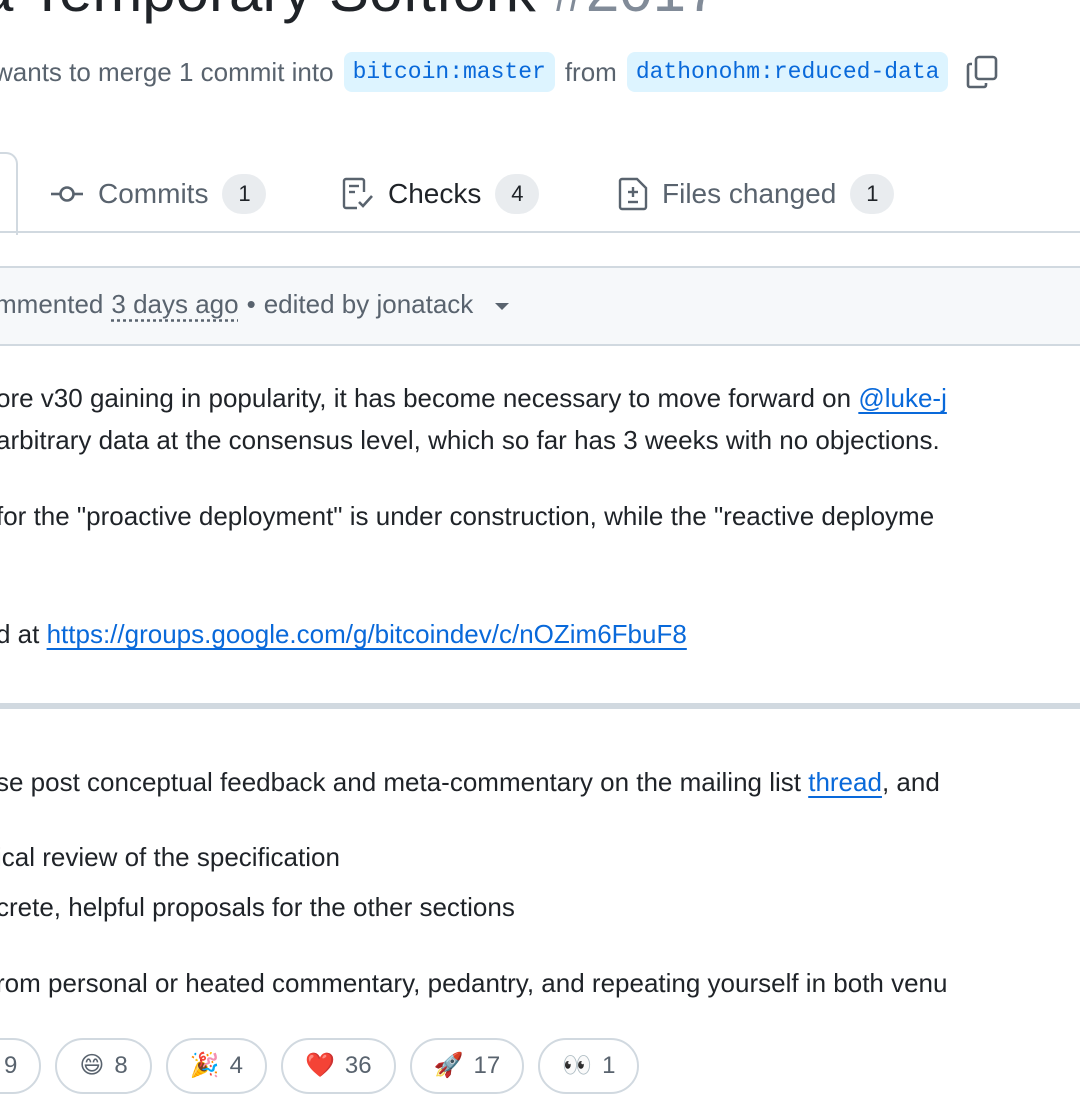 Image resolution: width=1080 pixels, height=1094 pixels. What do you see at coordinates (609, 1065) in the screenshot?
I see `reaction-count: 1` at bounding box center [609, 1065].